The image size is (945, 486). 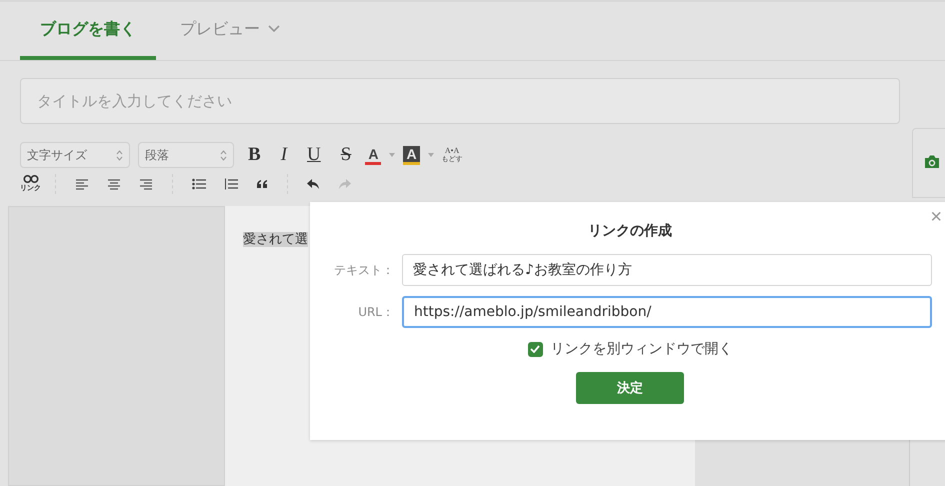 I want to click on bold-button: B, so click(x=254, y=155).